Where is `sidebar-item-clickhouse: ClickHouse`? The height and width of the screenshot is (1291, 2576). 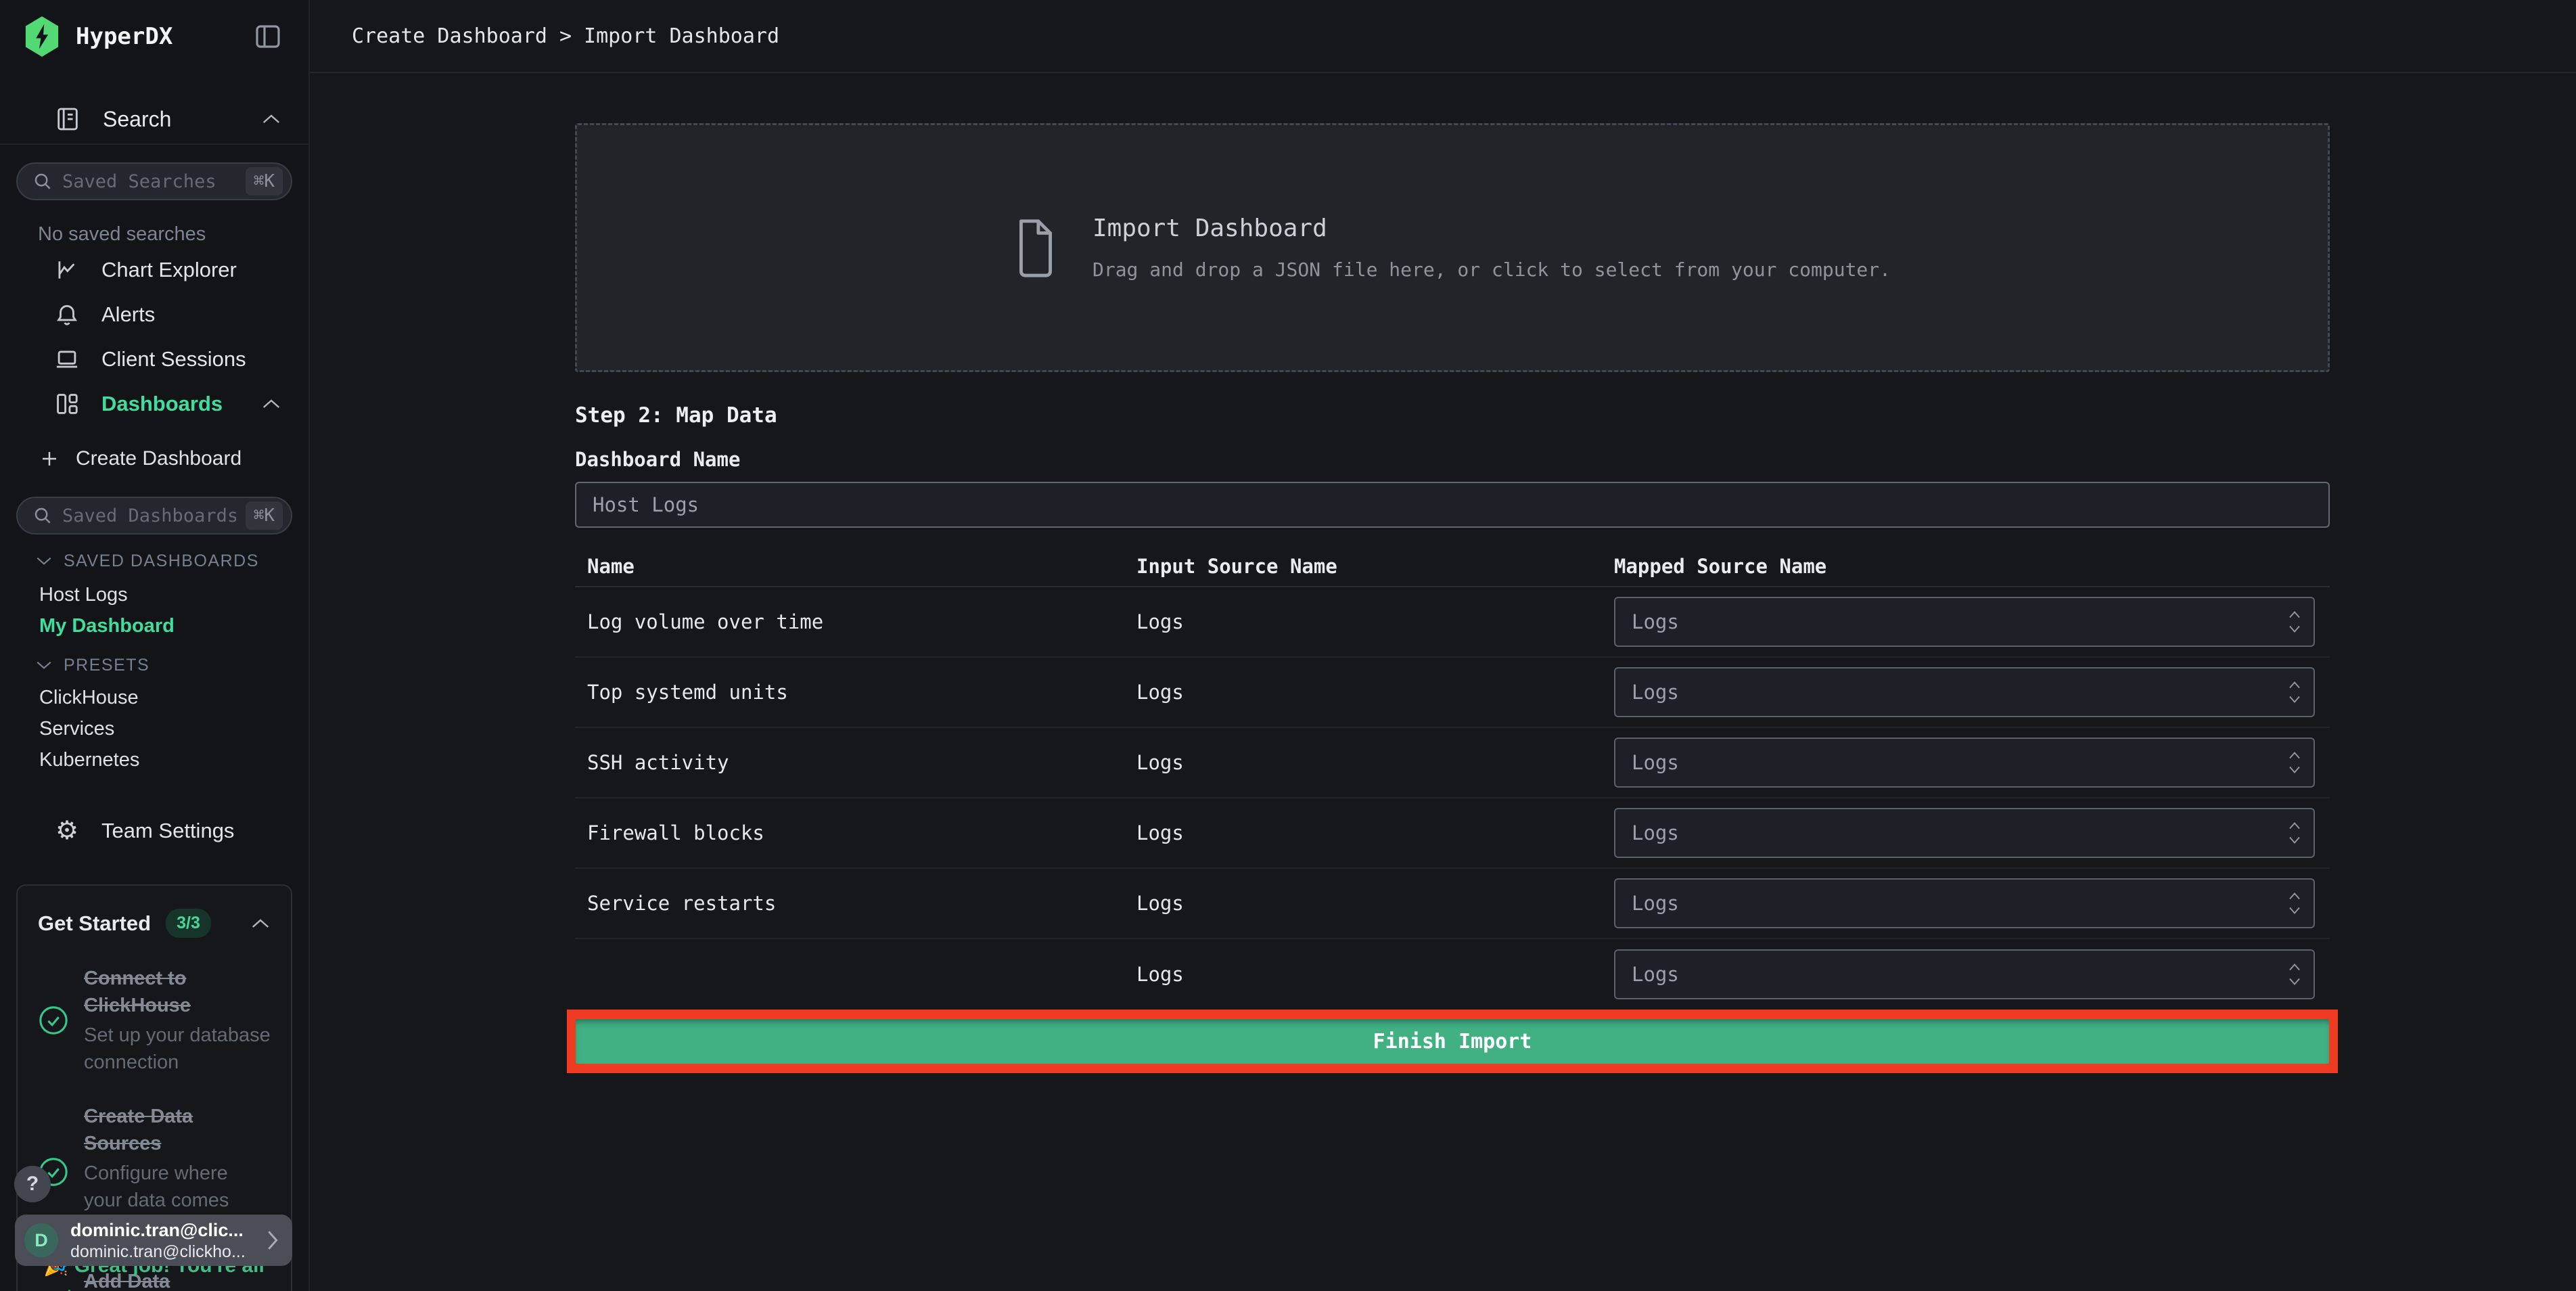
sidebar-item-clickhouse: ClickHouse is located at coordinates (154, 697).